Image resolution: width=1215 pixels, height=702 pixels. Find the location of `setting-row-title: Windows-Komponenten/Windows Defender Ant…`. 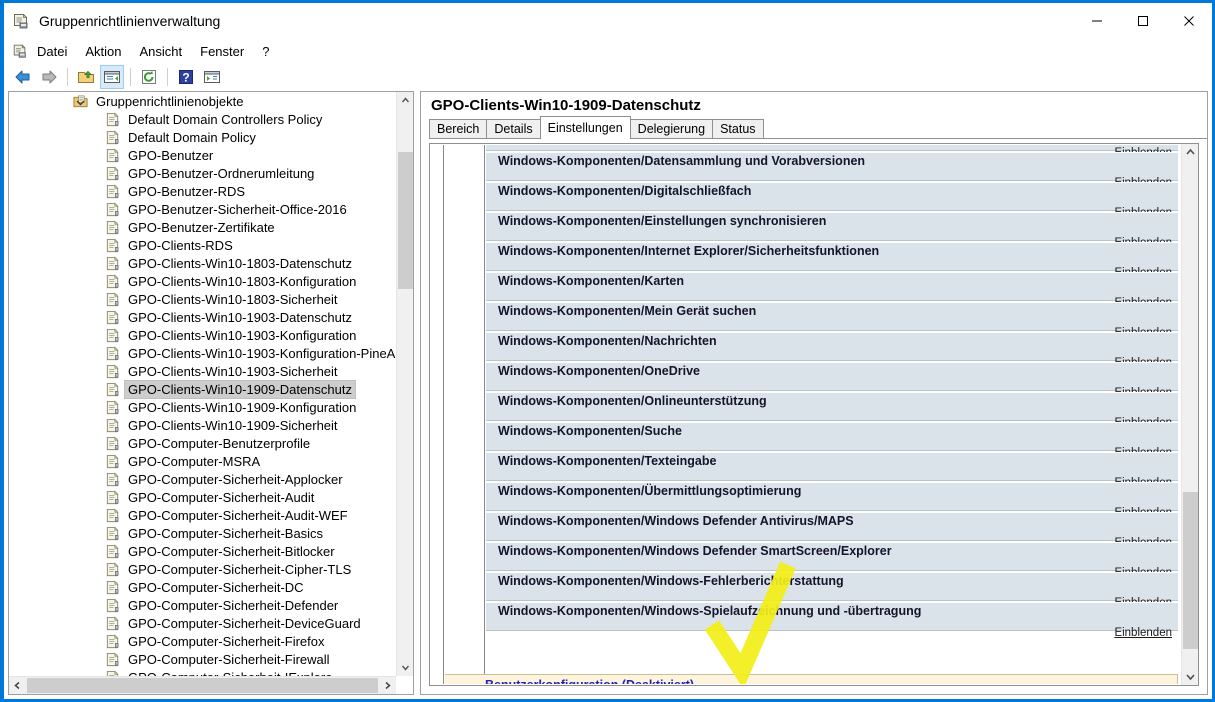

setting-row-title: Windows-Komponenten/Windows Defender Ant… is located at coordinates (676, 521).